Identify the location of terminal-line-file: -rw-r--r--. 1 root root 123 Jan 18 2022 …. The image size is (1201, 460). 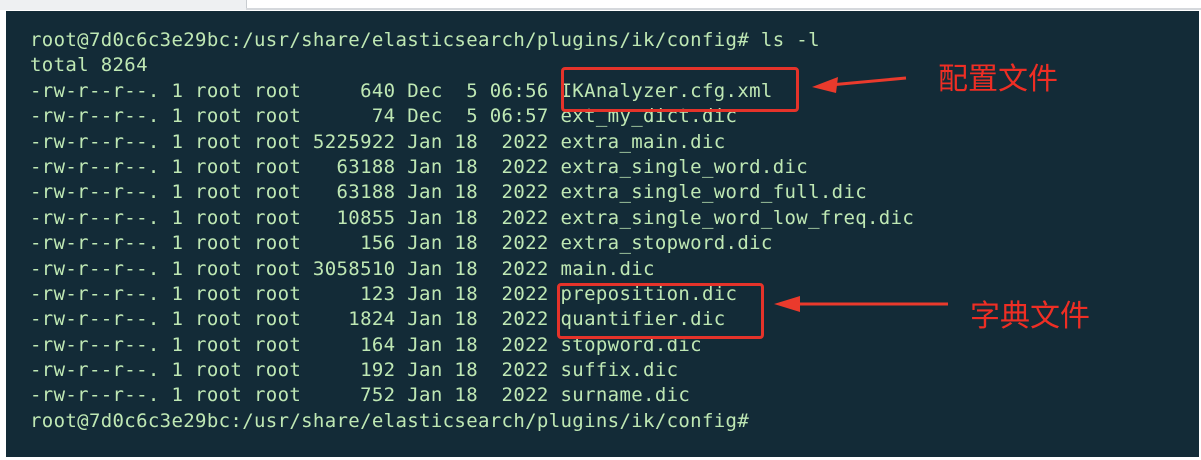
(384, 293).